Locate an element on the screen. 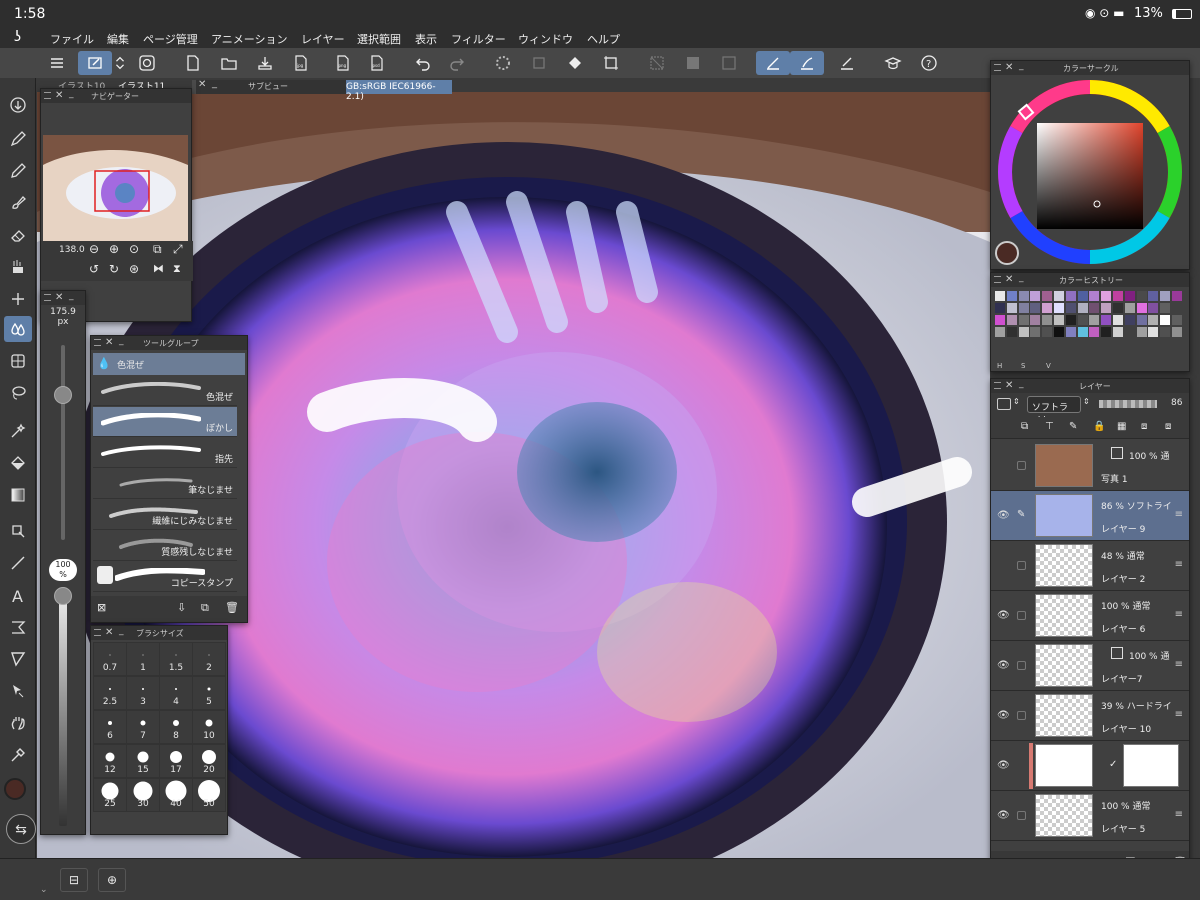 The height and width of the screenshot is (900, 1200). color-wheel is located at coordinates (1090, 172).